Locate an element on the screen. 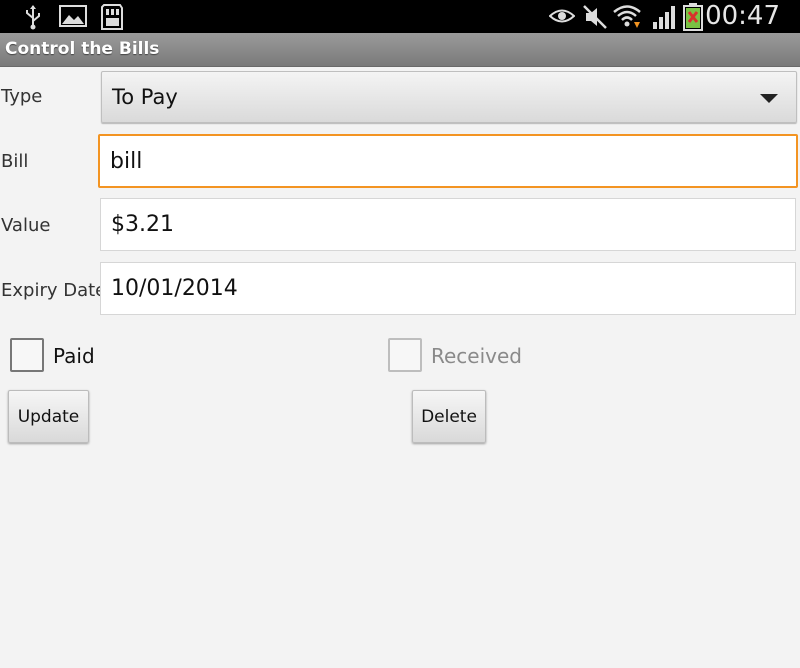  type-selected-value: To Pay is located at coordinates (145, 97).